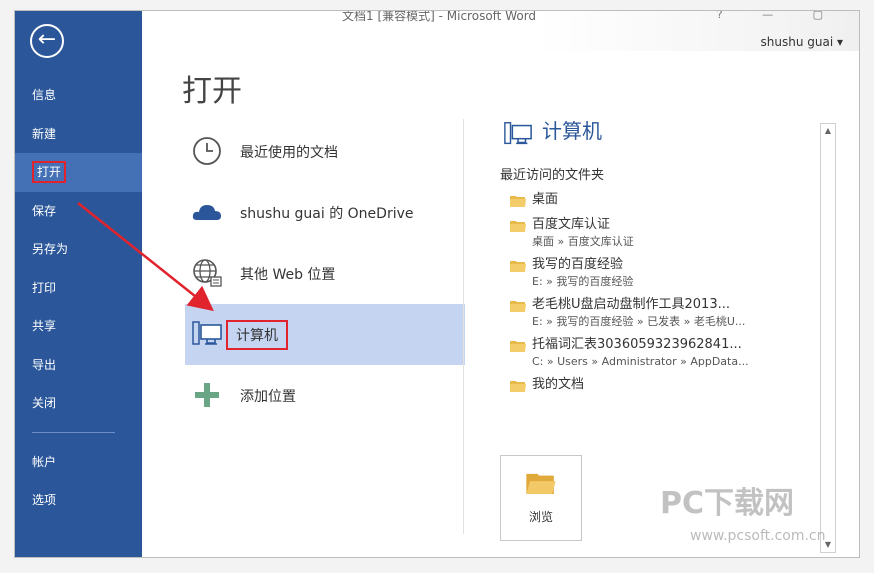 The width and height of the screenshot is (874, 573). What do you see at coordinates (257, 334) in the screenshot?
I see `place-label: 计算机` at bounding box center [257, 334].